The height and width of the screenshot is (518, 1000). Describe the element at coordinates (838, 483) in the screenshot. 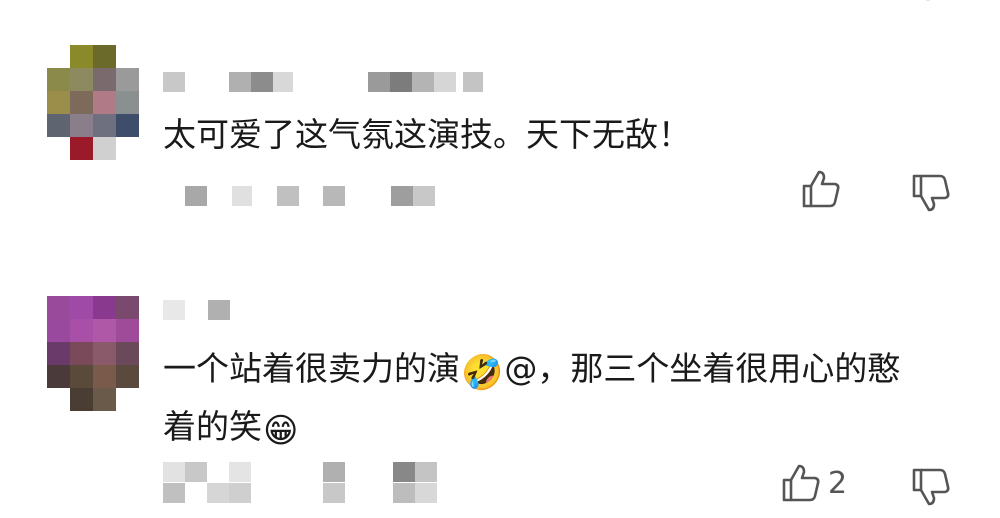

I see `like-count: 2` at that location.